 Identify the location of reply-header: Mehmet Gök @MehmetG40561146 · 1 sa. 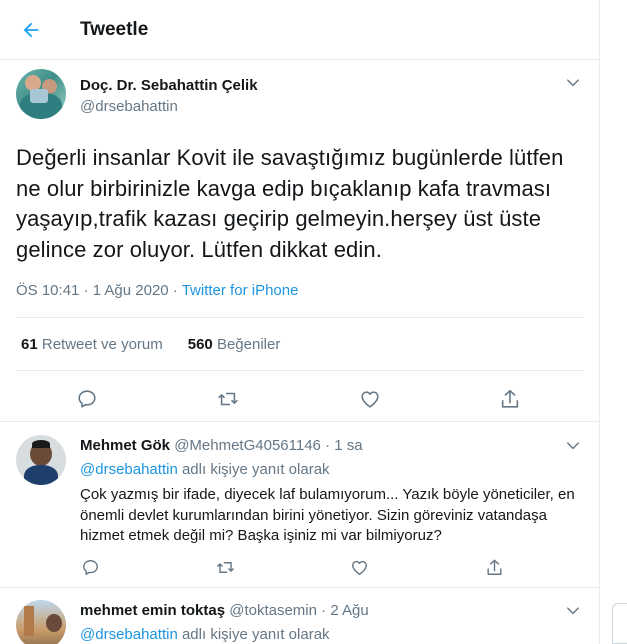
(221, 445).